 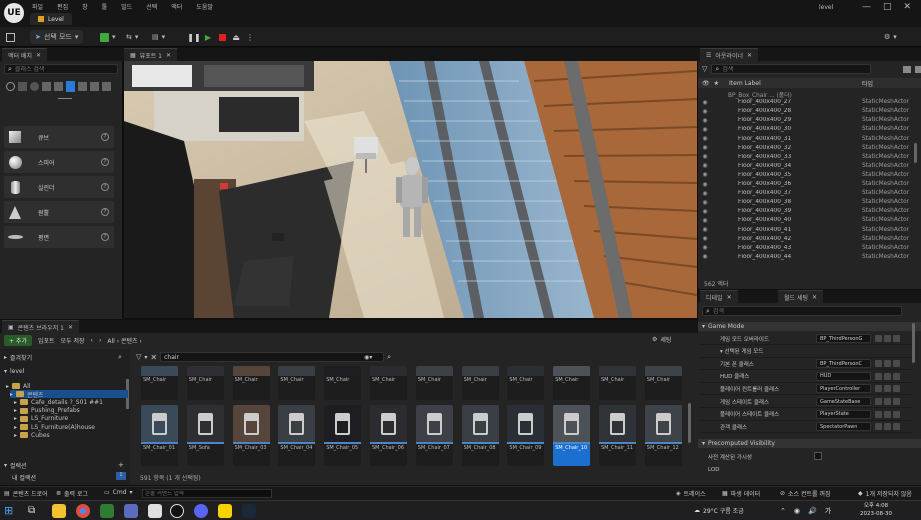 I want to click on visual-effects-category-icon, so click(x=70, y=86).